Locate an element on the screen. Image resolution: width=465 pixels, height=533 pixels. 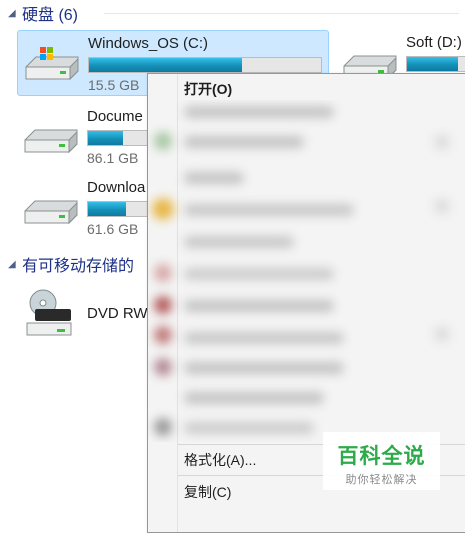
hard-drive-windows-icon is located at coordinates (52, 63).